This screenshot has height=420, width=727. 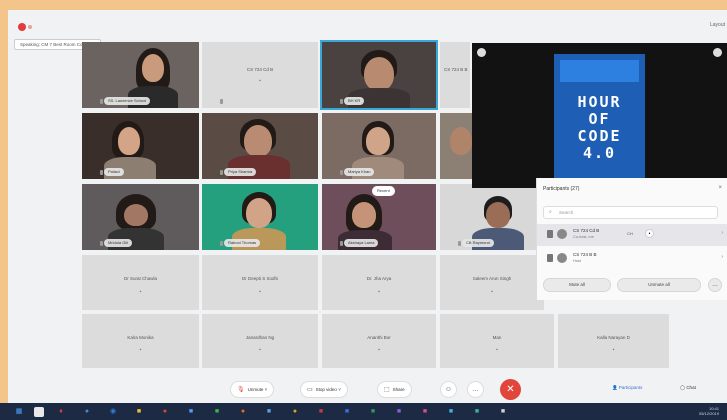 What do you see at coordinates (615, 387) in the screenshot?
I see `participants-icon: 👤` at bounding box center [615, 387].